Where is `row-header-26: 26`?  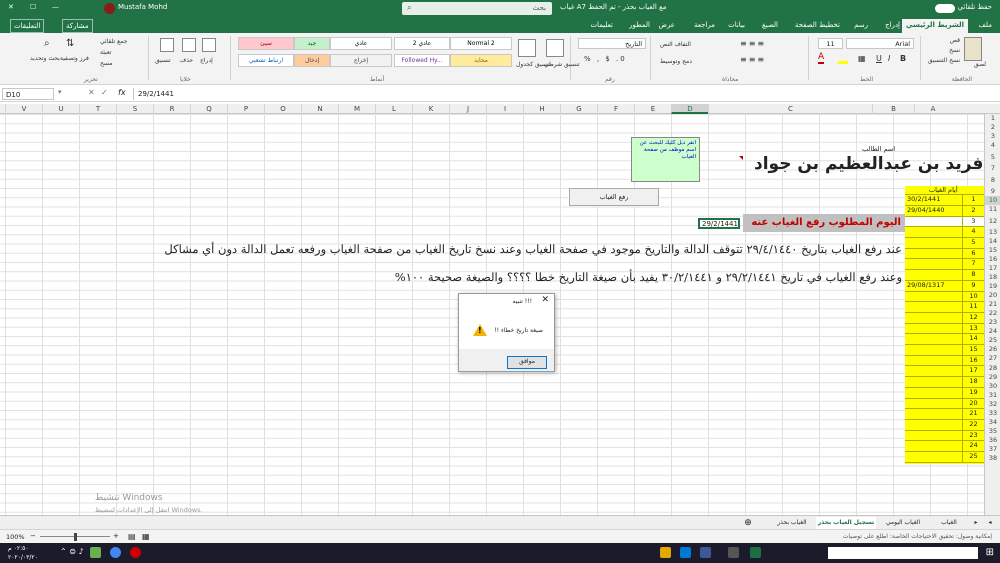
row-header-26: 26 is located at coordinates (992, 349).